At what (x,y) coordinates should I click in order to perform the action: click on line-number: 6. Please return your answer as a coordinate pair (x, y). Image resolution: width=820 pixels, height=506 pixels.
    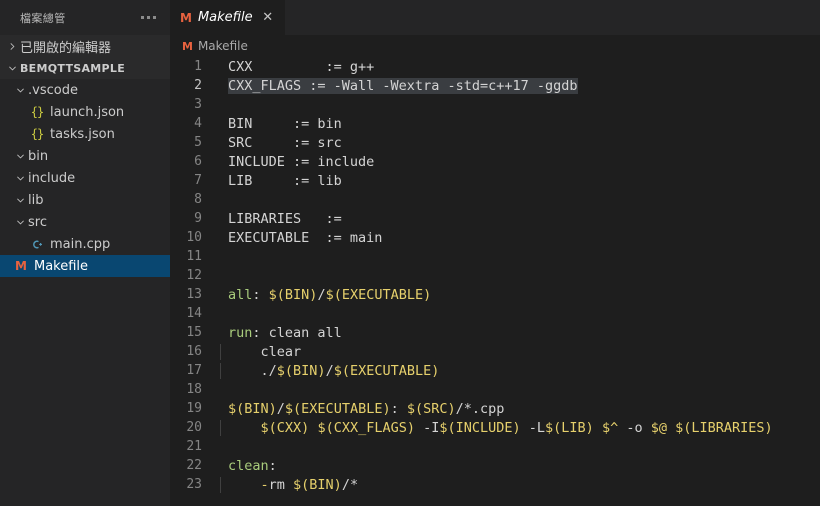
    Looking at the image, I should click on (198, 161).